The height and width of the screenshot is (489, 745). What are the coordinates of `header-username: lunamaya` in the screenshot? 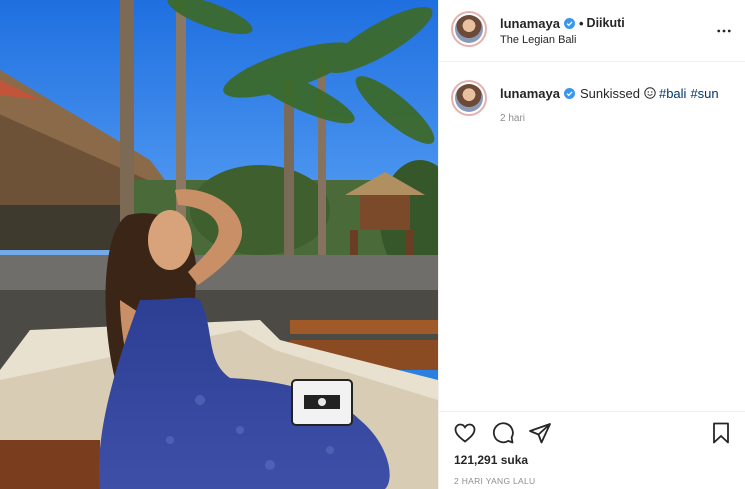 It's located at (530, 23).